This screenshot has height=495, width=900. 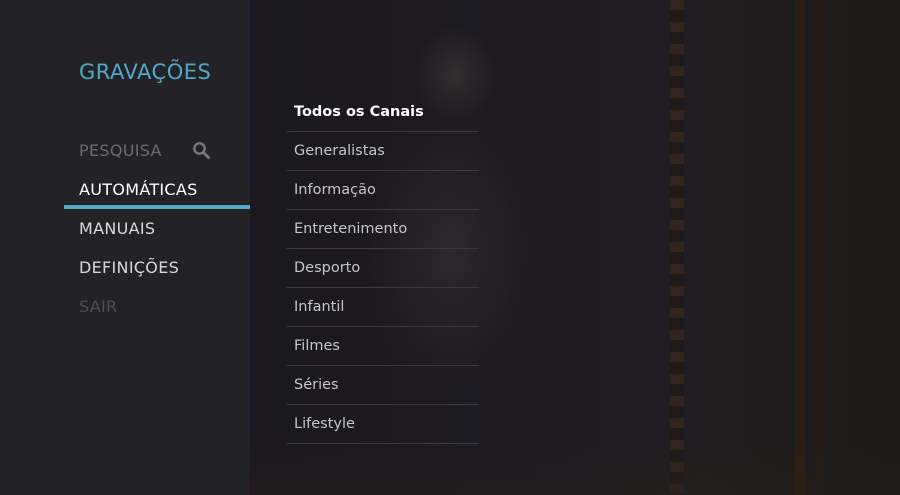 I want to click on sidebar-item-label: DEFINIÇÕES, so click(x=129, y=267).